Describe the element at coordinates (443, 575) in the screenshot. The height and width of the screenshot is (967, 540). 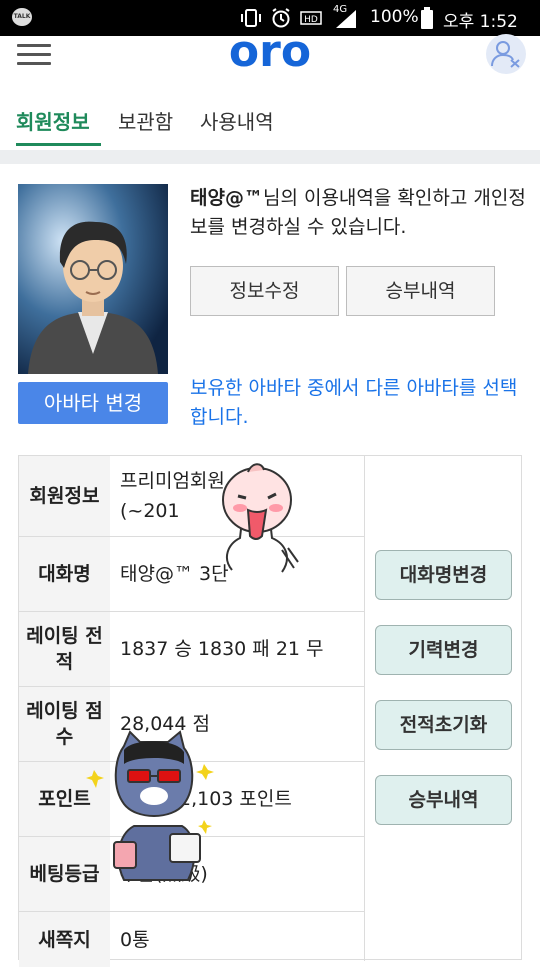
I see `change-nickname-button: 대화명변경` at that location.